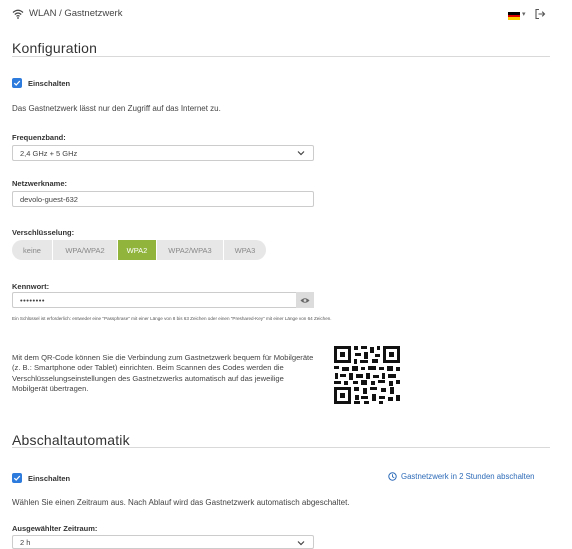  Describe the element at coordinates (71, 440) in the screenshot. I see `section-title-auto-off: Abschaltautomatik` at that location.